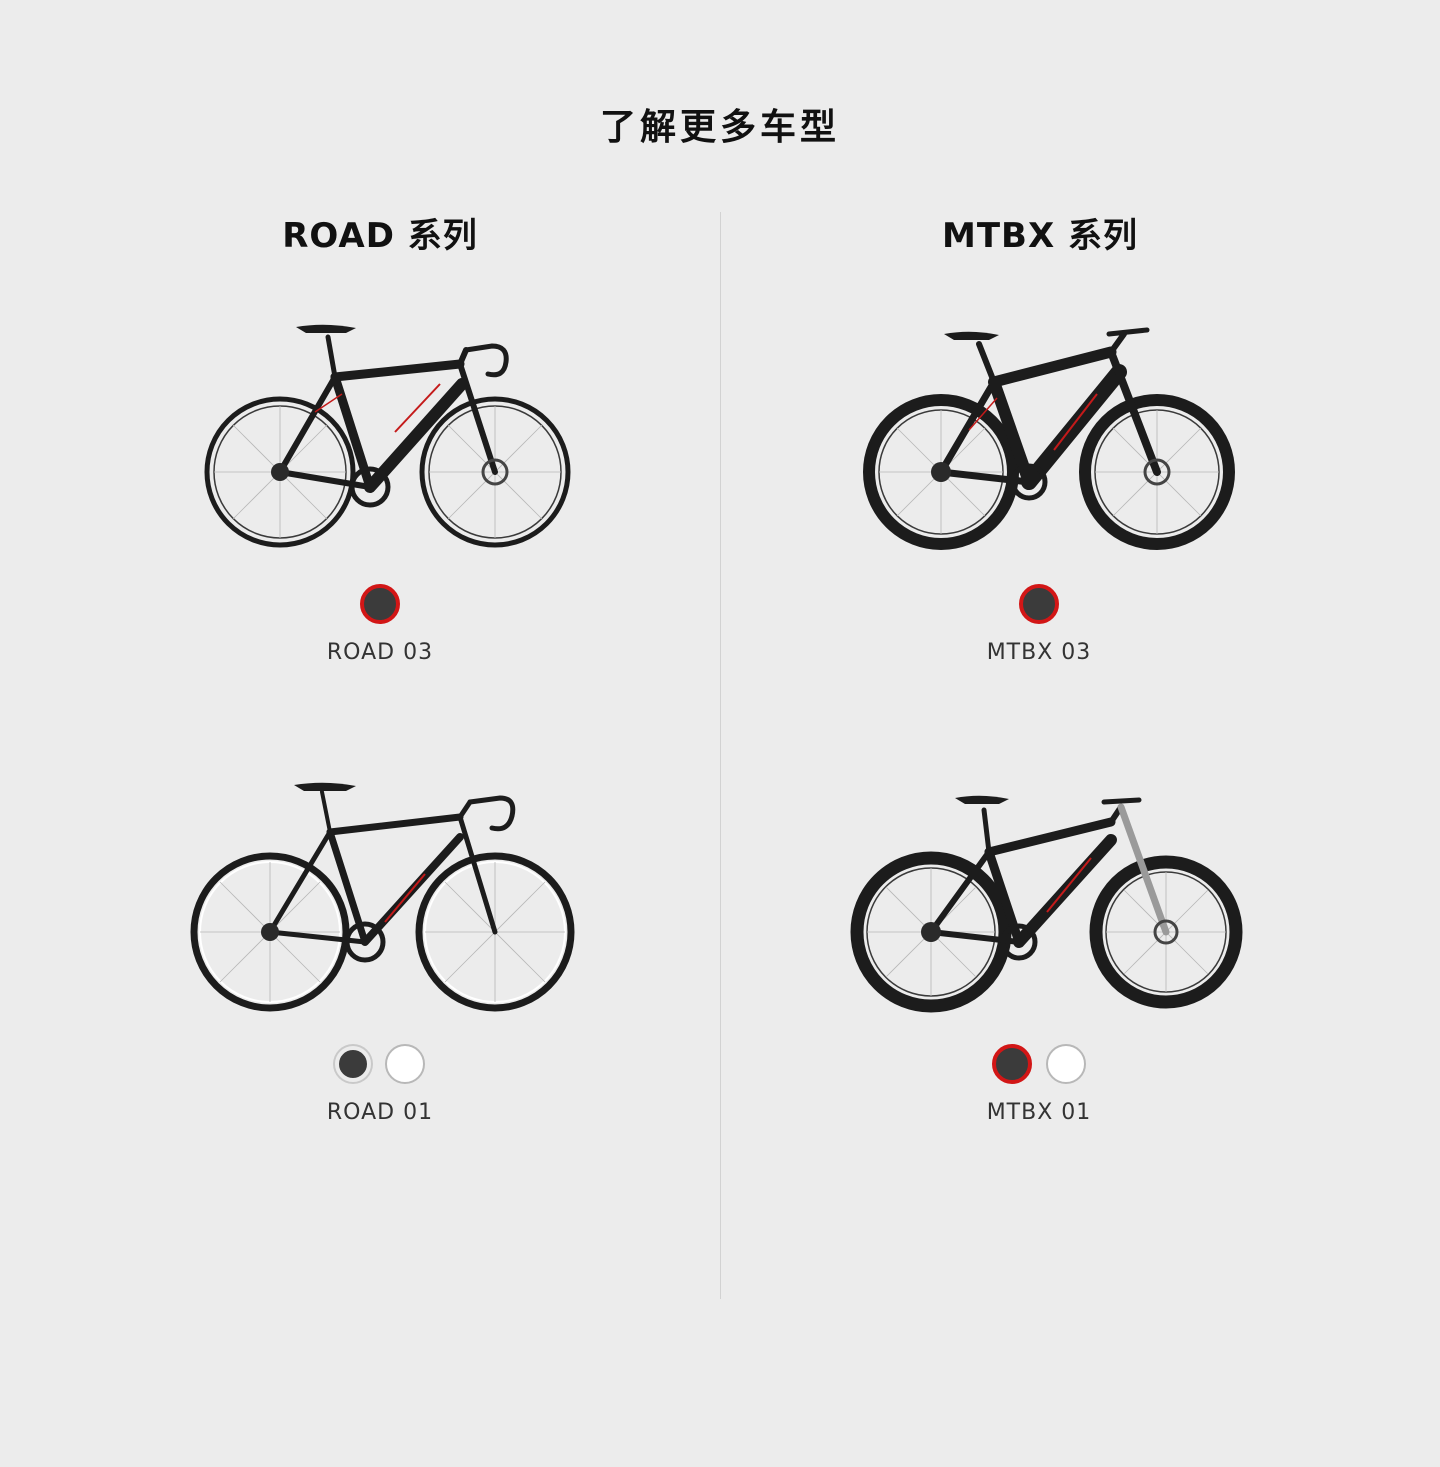 The image size is (1440, 1467). I want to click on model-card-road-01: ROAD 01, so click(380, 943).